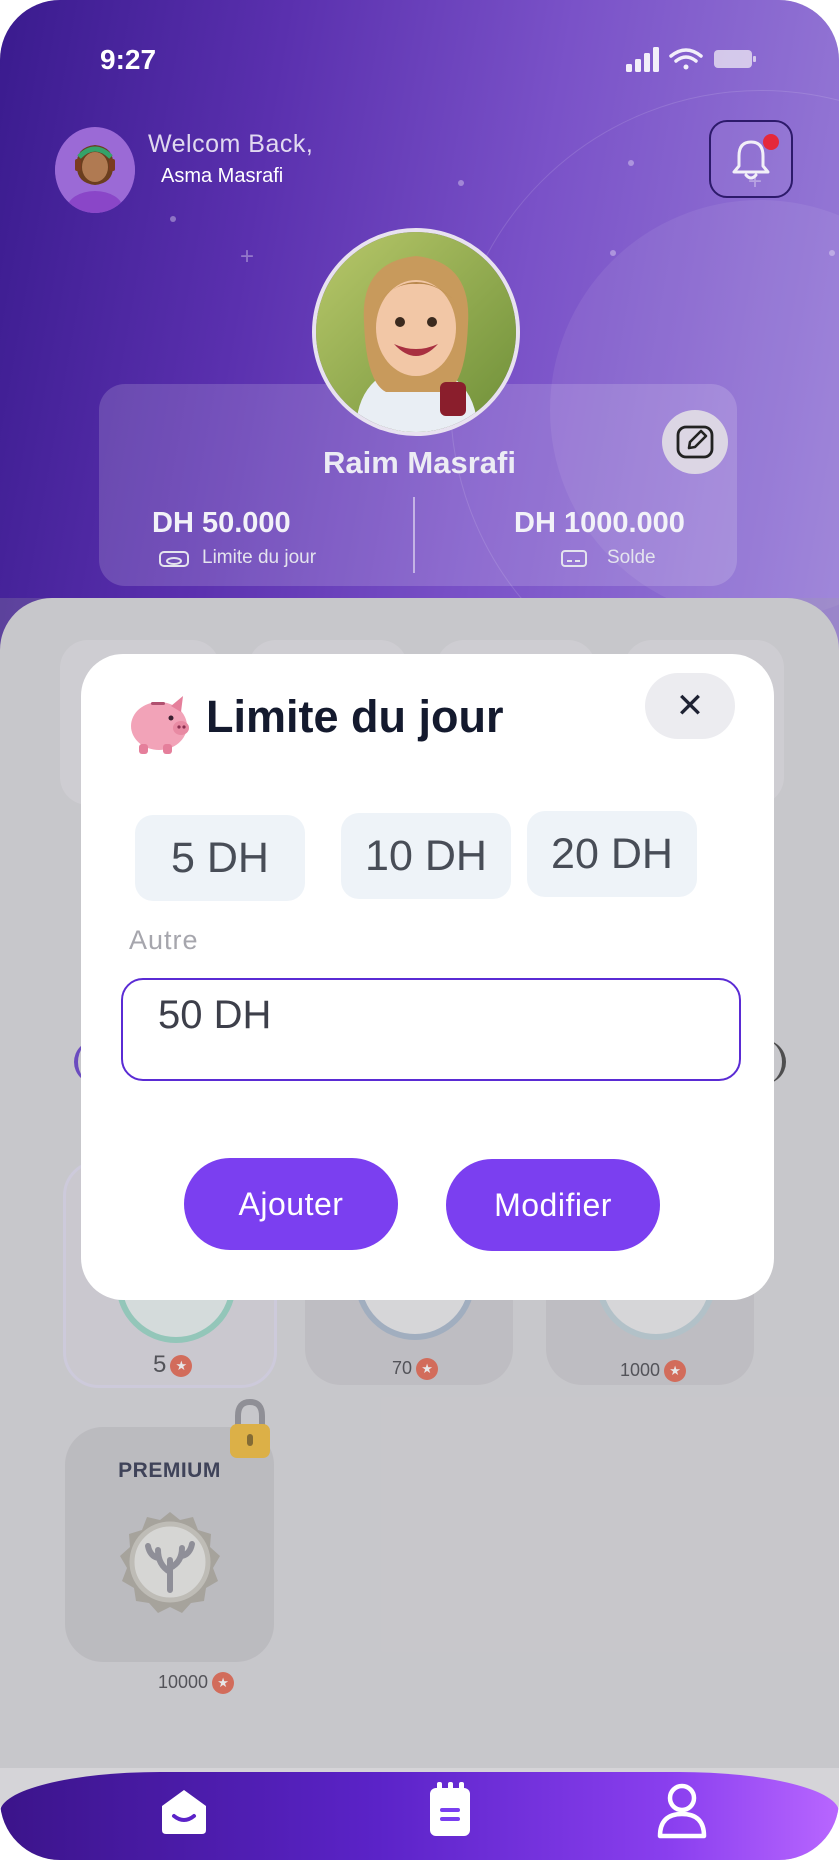 This screenshot has height=1860, width=839. I want to click on notebook-icon, so click(450, 1810).